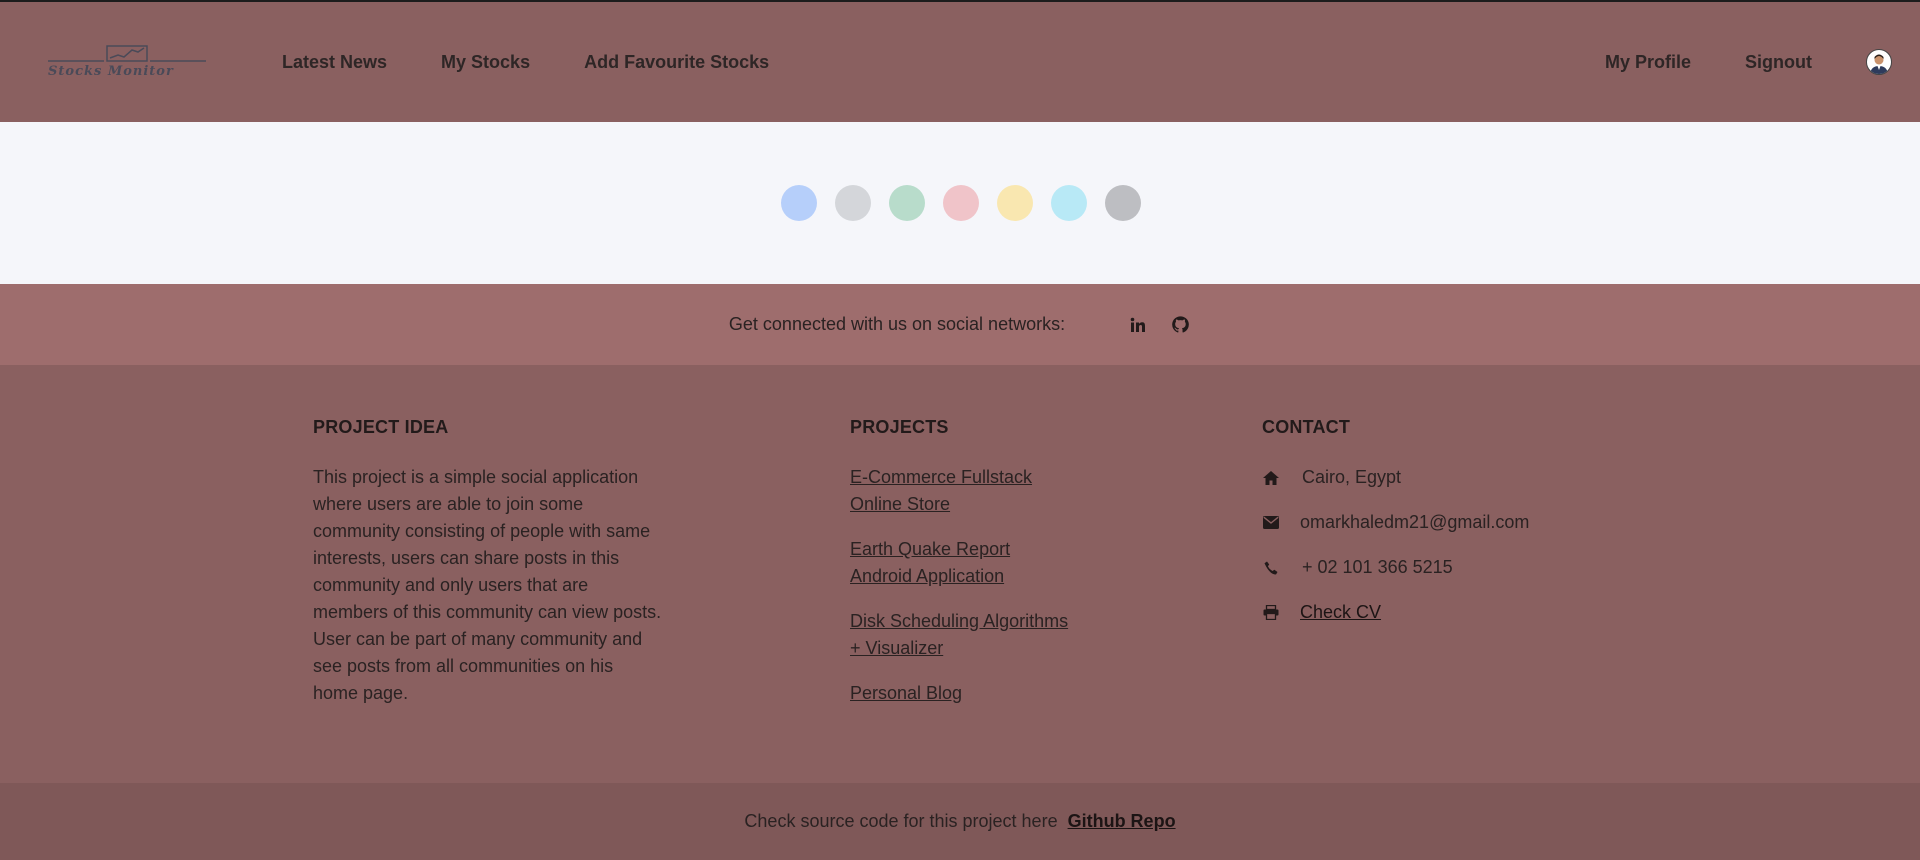  What do you see at coordinates (980, 693) in the screenshot?
I see `project-link-personal-blog: Personal Blog` at bounding box center [980, 693].